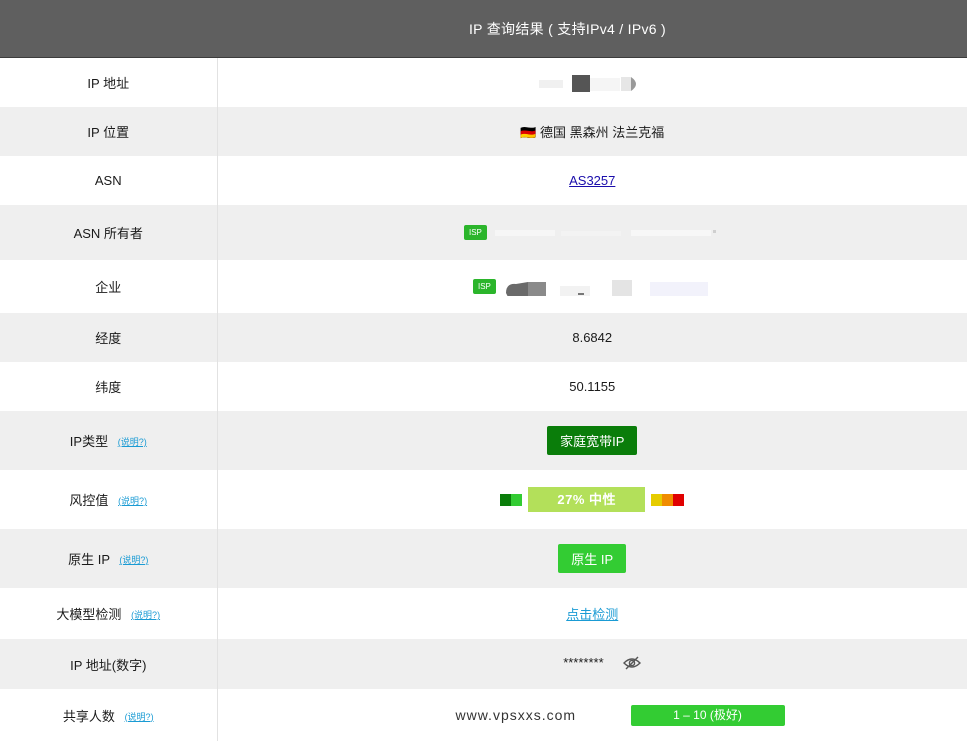 The height and width of the screenshot is (744, 967). I want to click on germany-flag-icon: 🇩🇪, so click(528, 132).